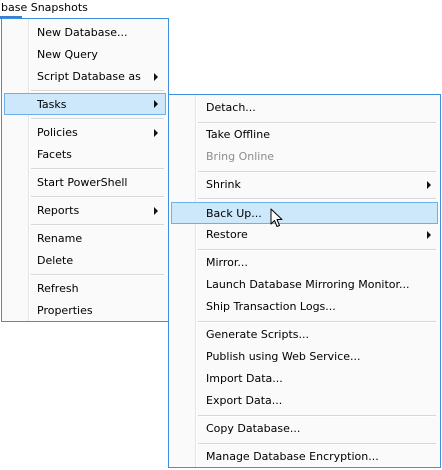  I want to click on menu-item-label: Take Offline, so click(238, 134).